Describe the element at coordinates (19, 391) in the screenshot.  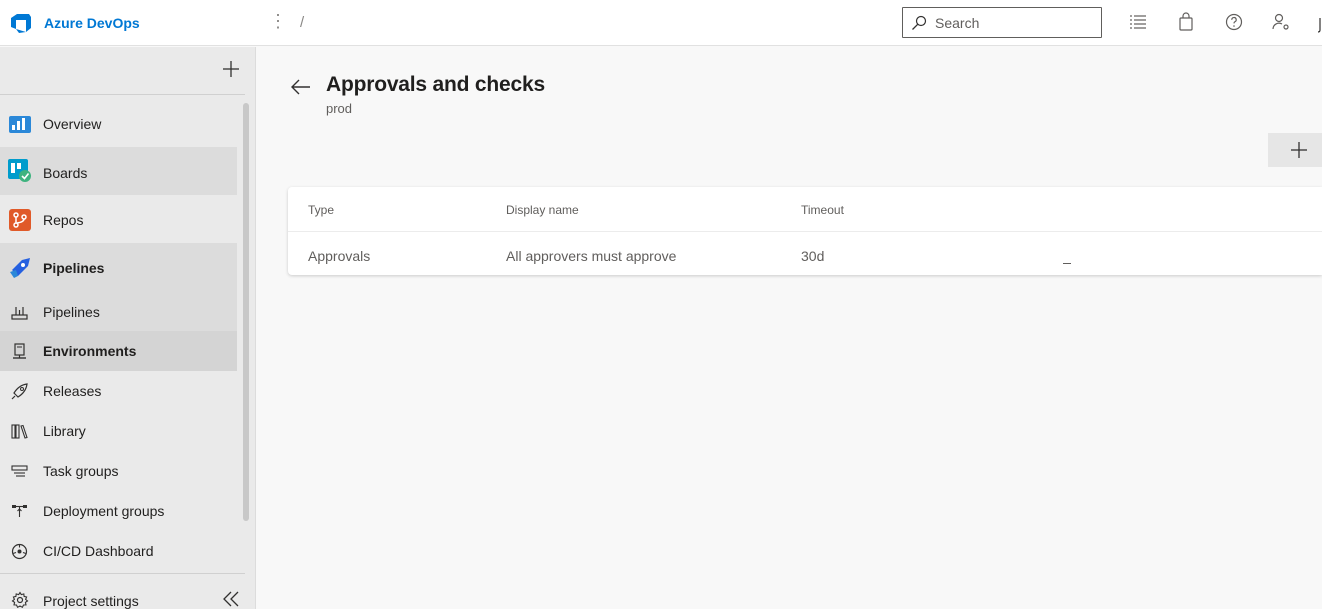
I see `rocket-icon` at that location.